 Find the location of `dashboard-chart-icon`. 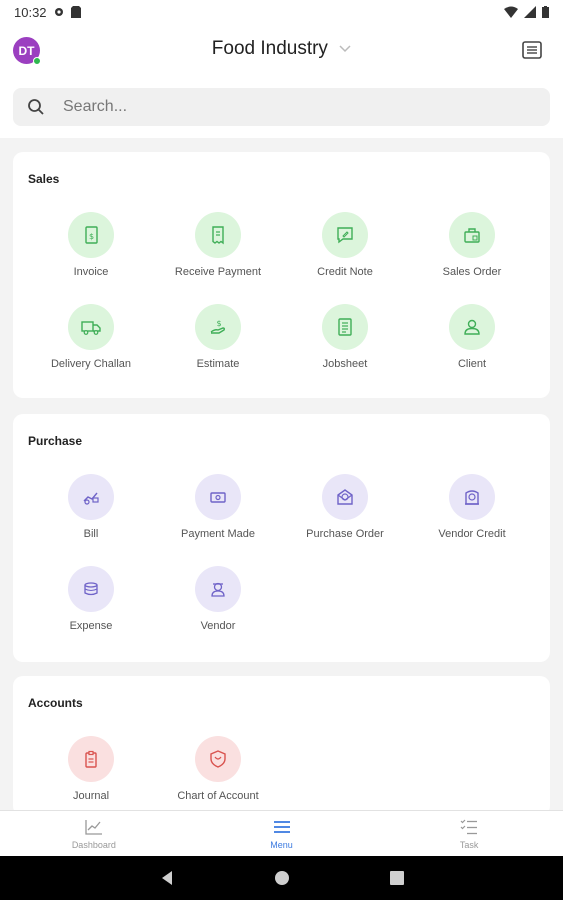

dashboard-chart-icon is located at coordinates (93, 827).